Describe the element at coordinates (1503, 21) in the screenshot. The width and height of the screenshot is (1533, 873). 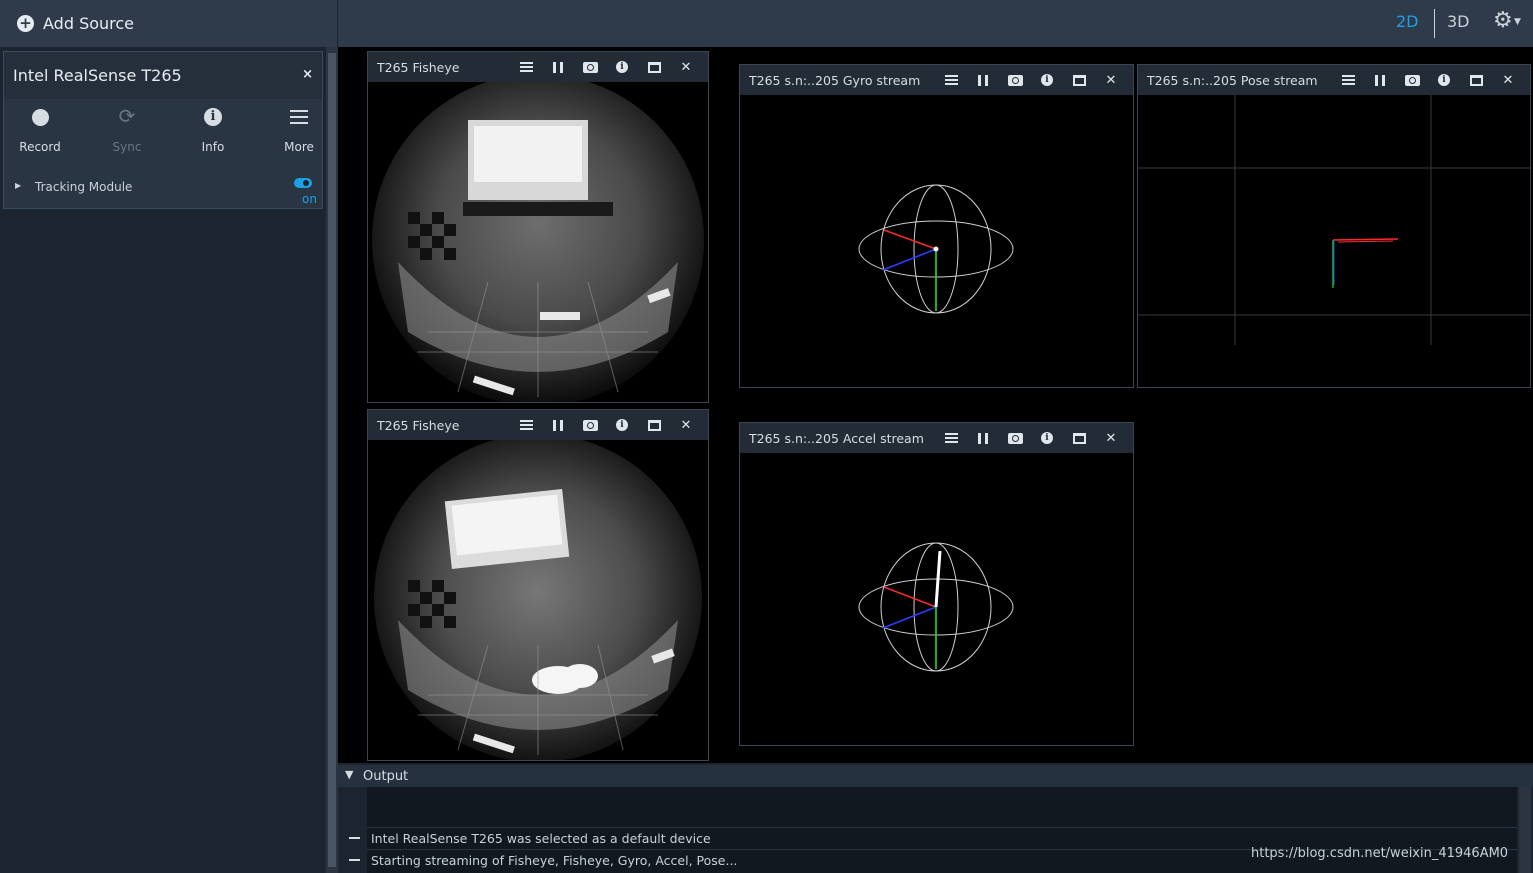
I see `gear-icon: ⚙` at that location.